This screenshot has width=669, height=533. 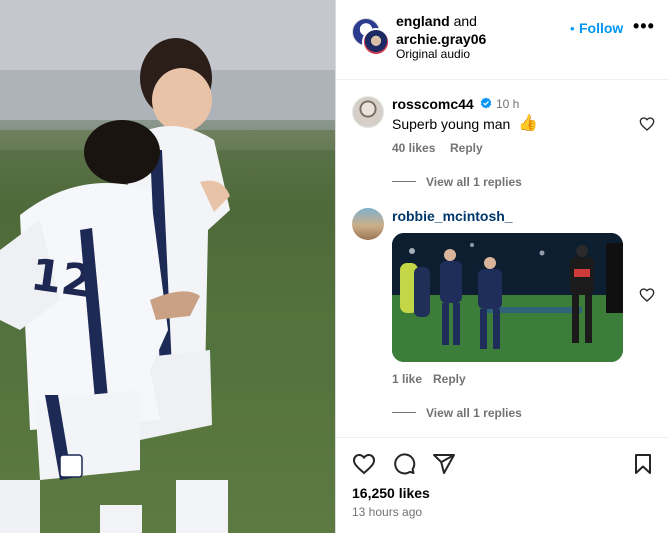 What do you see at coordinates (423, 21) in the screenshot?
I see `author-link-england: england` at bounding box center [423, 21].